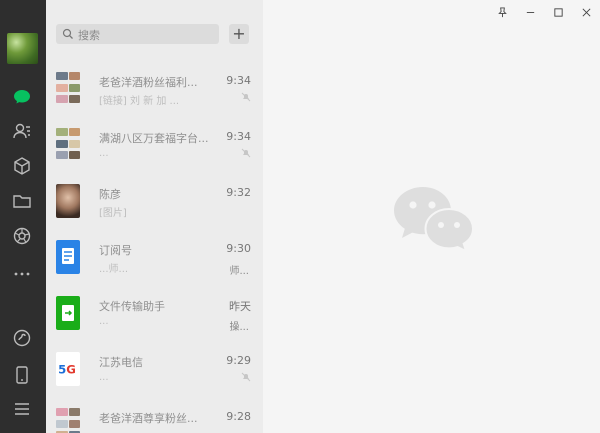 This screenshot has width=600, height=433. Describe the element at coordinates (132, 306) in the screenshot. I see `chat-title: 文件传输助手` at that location.